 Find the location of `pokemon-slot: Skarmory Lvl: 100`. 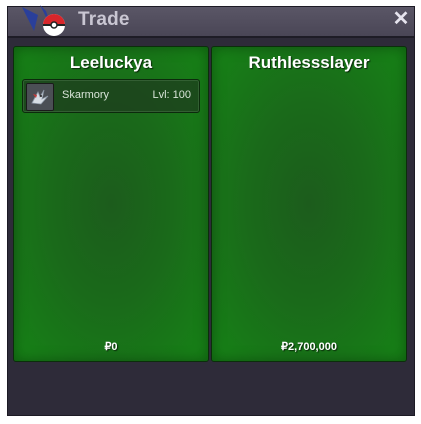

pokemon-slot: Skarmory Lvl: 100 is located at coordinates (111, 96).